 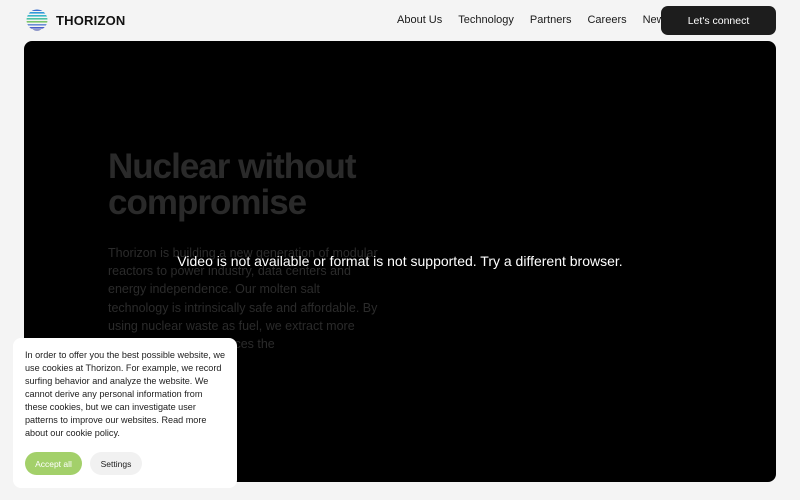 What do you see at coordinates (83, 463) in the screenshot?
I see `cookie-actions: Accept all Settings` at bounding box center [83, 463].